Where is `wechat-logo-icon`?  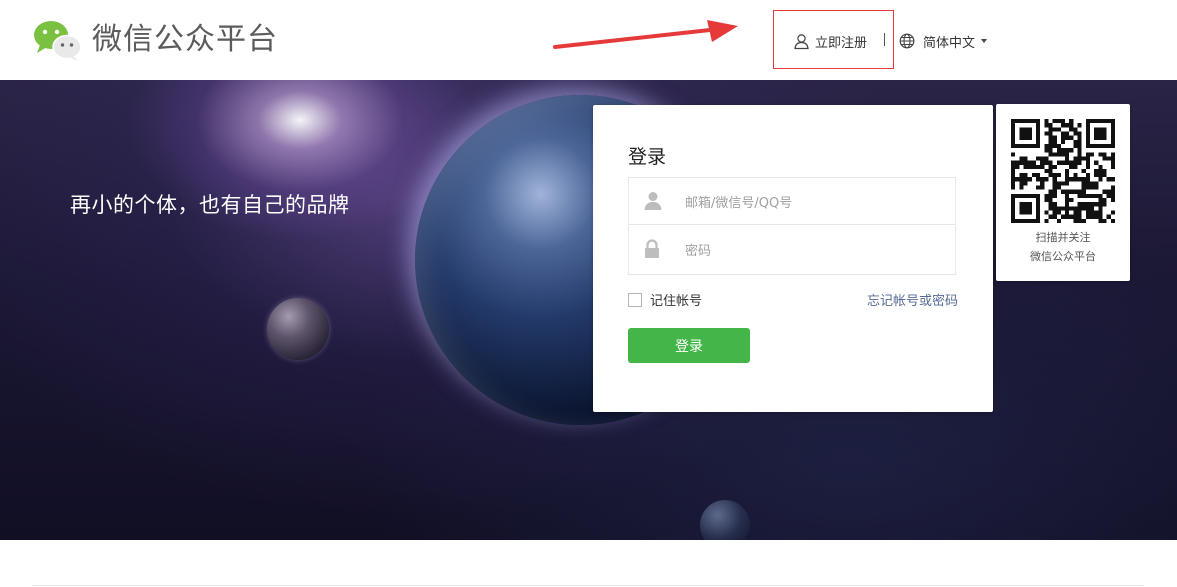
wechat-logo-icon is located at coordinates (57, 40).